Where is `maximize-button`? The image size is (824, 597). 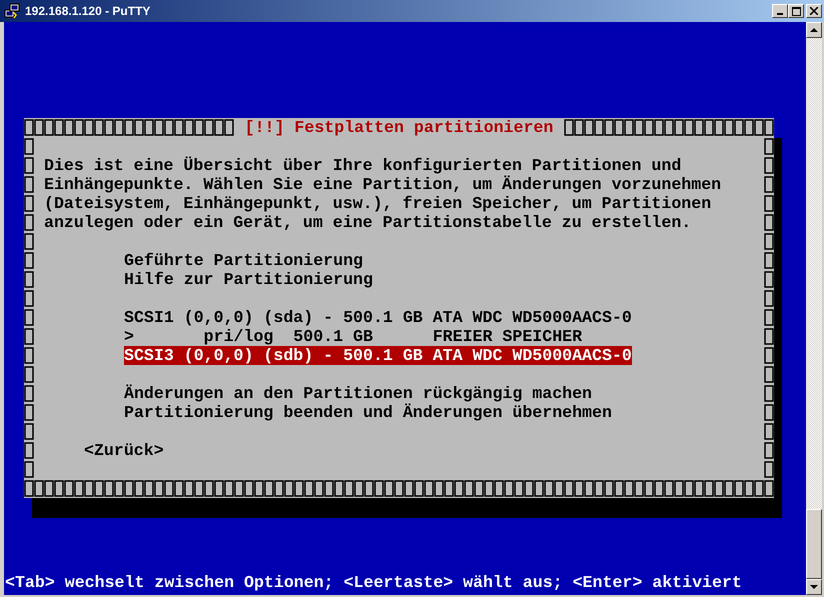
maximize-button is located at coordinates (796, 11).